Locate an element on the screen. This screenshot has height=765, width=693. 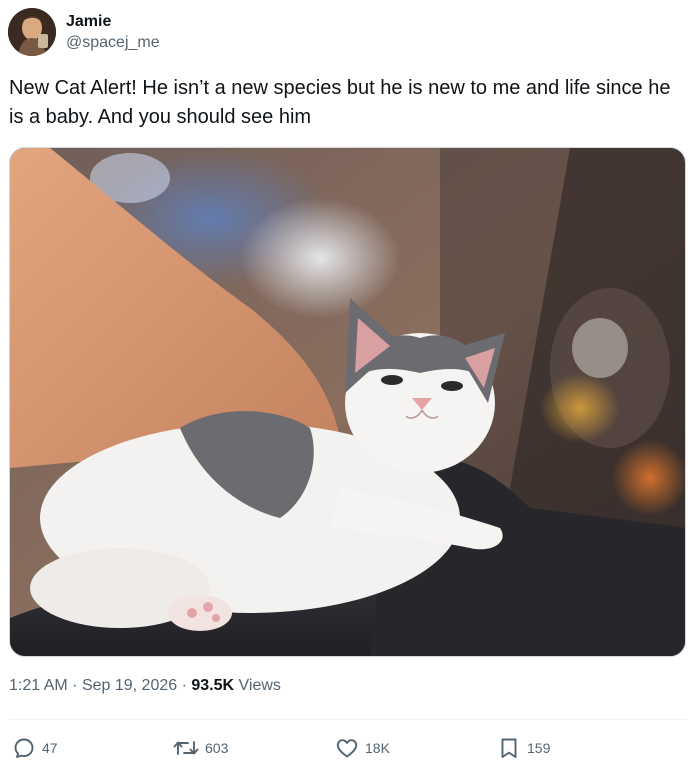
repost-count: 603 is located at coordinates (217, 748).